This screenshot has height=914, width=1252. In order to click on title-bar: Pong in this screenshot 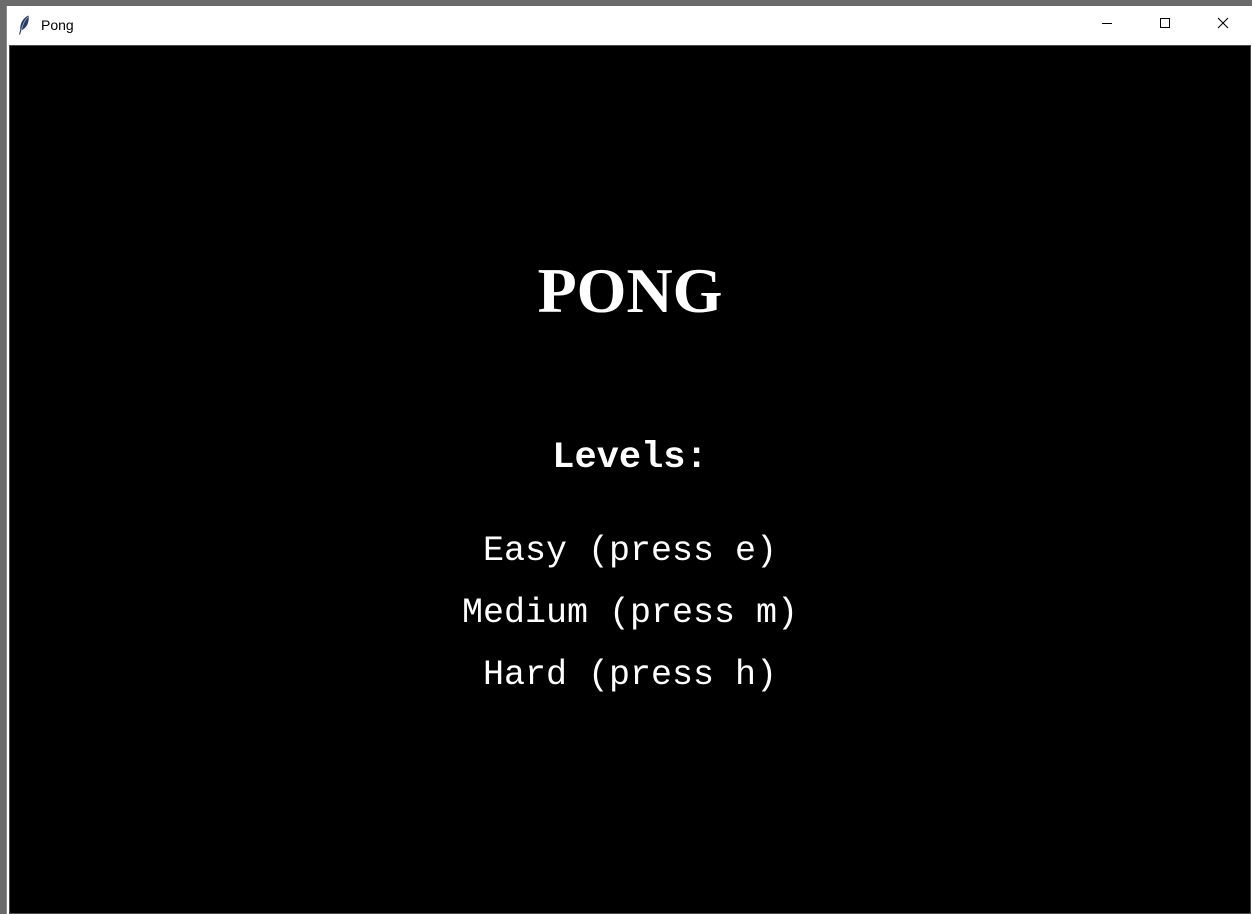, I will do `click(629, 24)`.